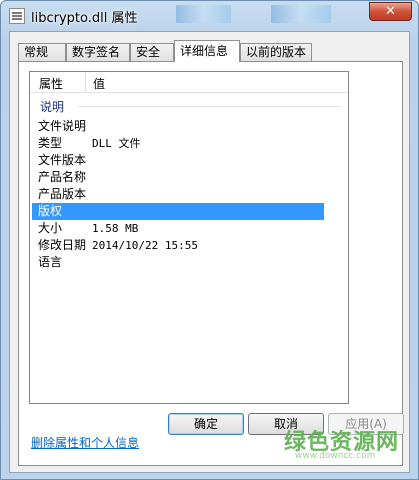 The height and width of the screenshot is (480, 419). I want to click on property-name: 大小, so click(50, 228).